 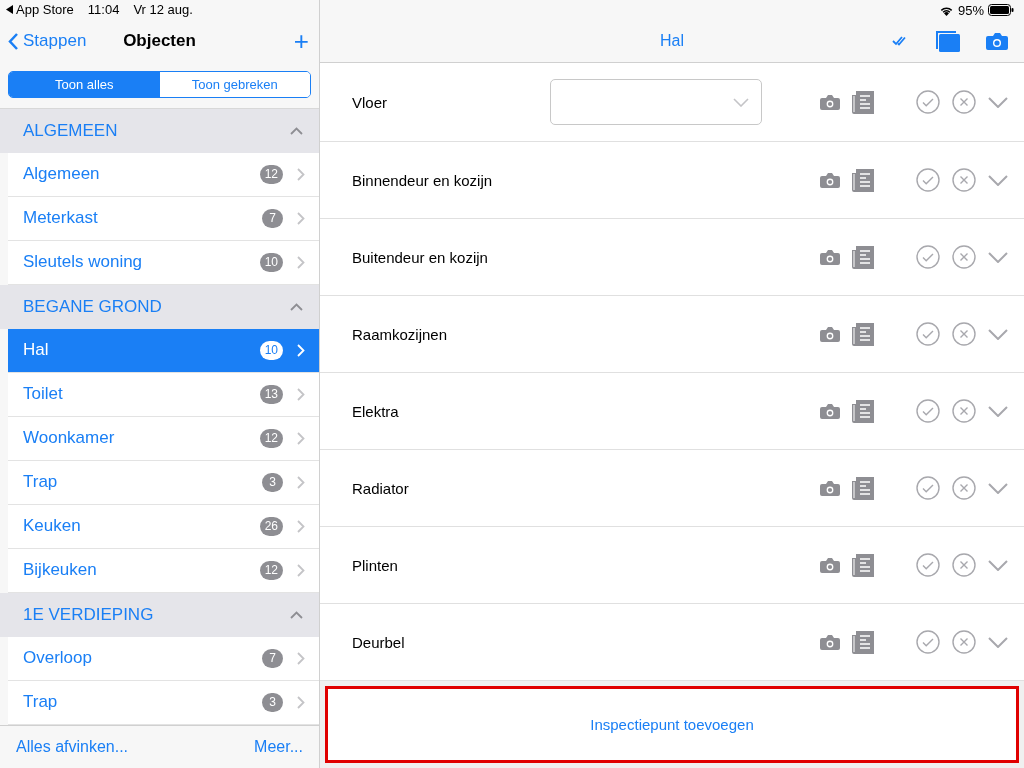 What do you see at coordinates (656, 102) in the screenshot?
I see `dropdown-field` at bounding box center [656, 102].